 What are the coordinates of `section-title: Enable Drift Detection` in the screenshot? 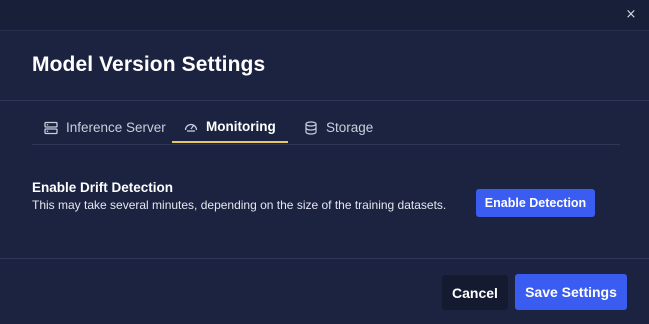 It's located at (103, 187).